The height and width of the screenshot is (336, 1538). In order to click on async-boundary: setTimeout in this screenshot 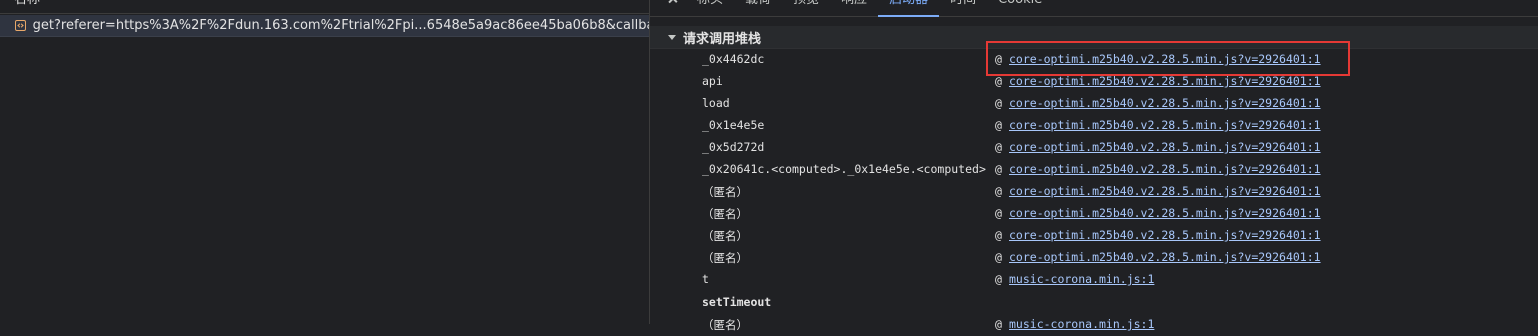, I will do `click(1094, 303)`.